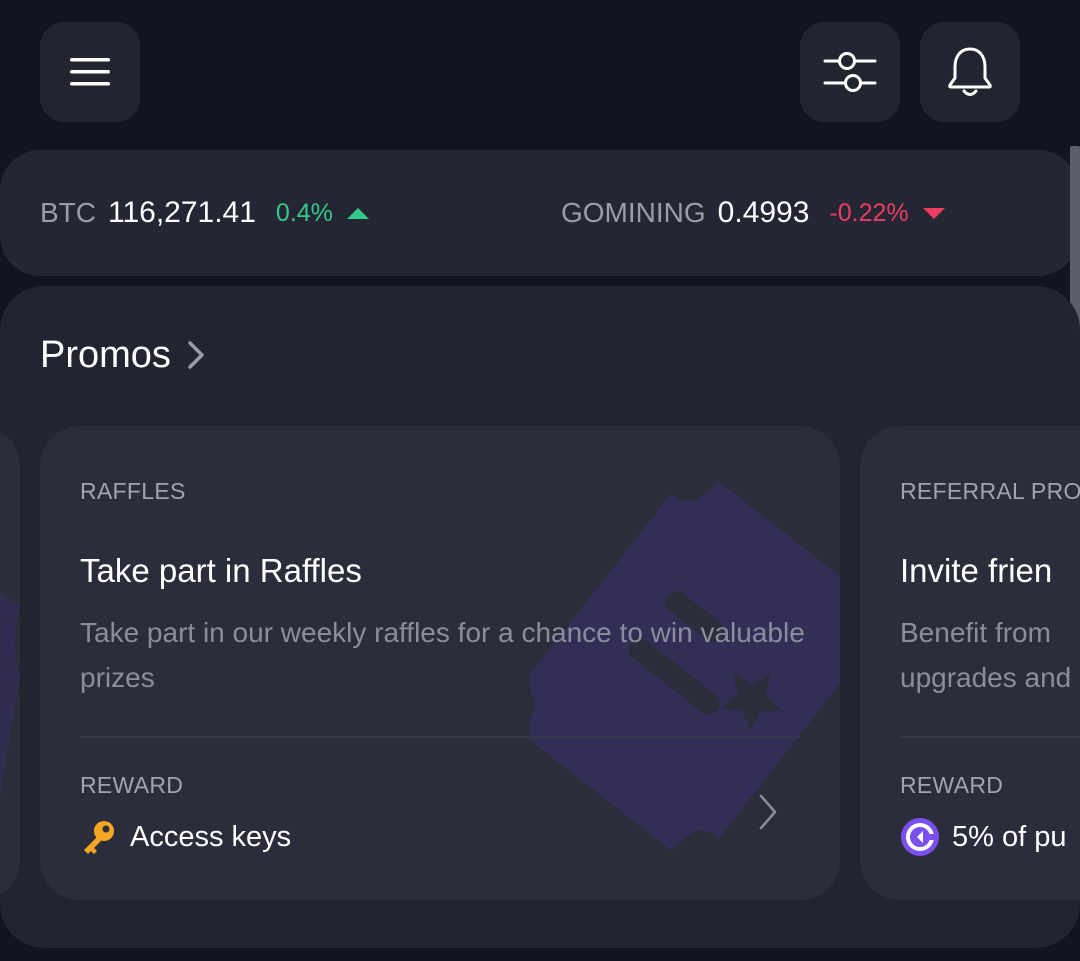 This screenshot has height=961, width=1080. I want to click on menu-button, so click(90, 72).